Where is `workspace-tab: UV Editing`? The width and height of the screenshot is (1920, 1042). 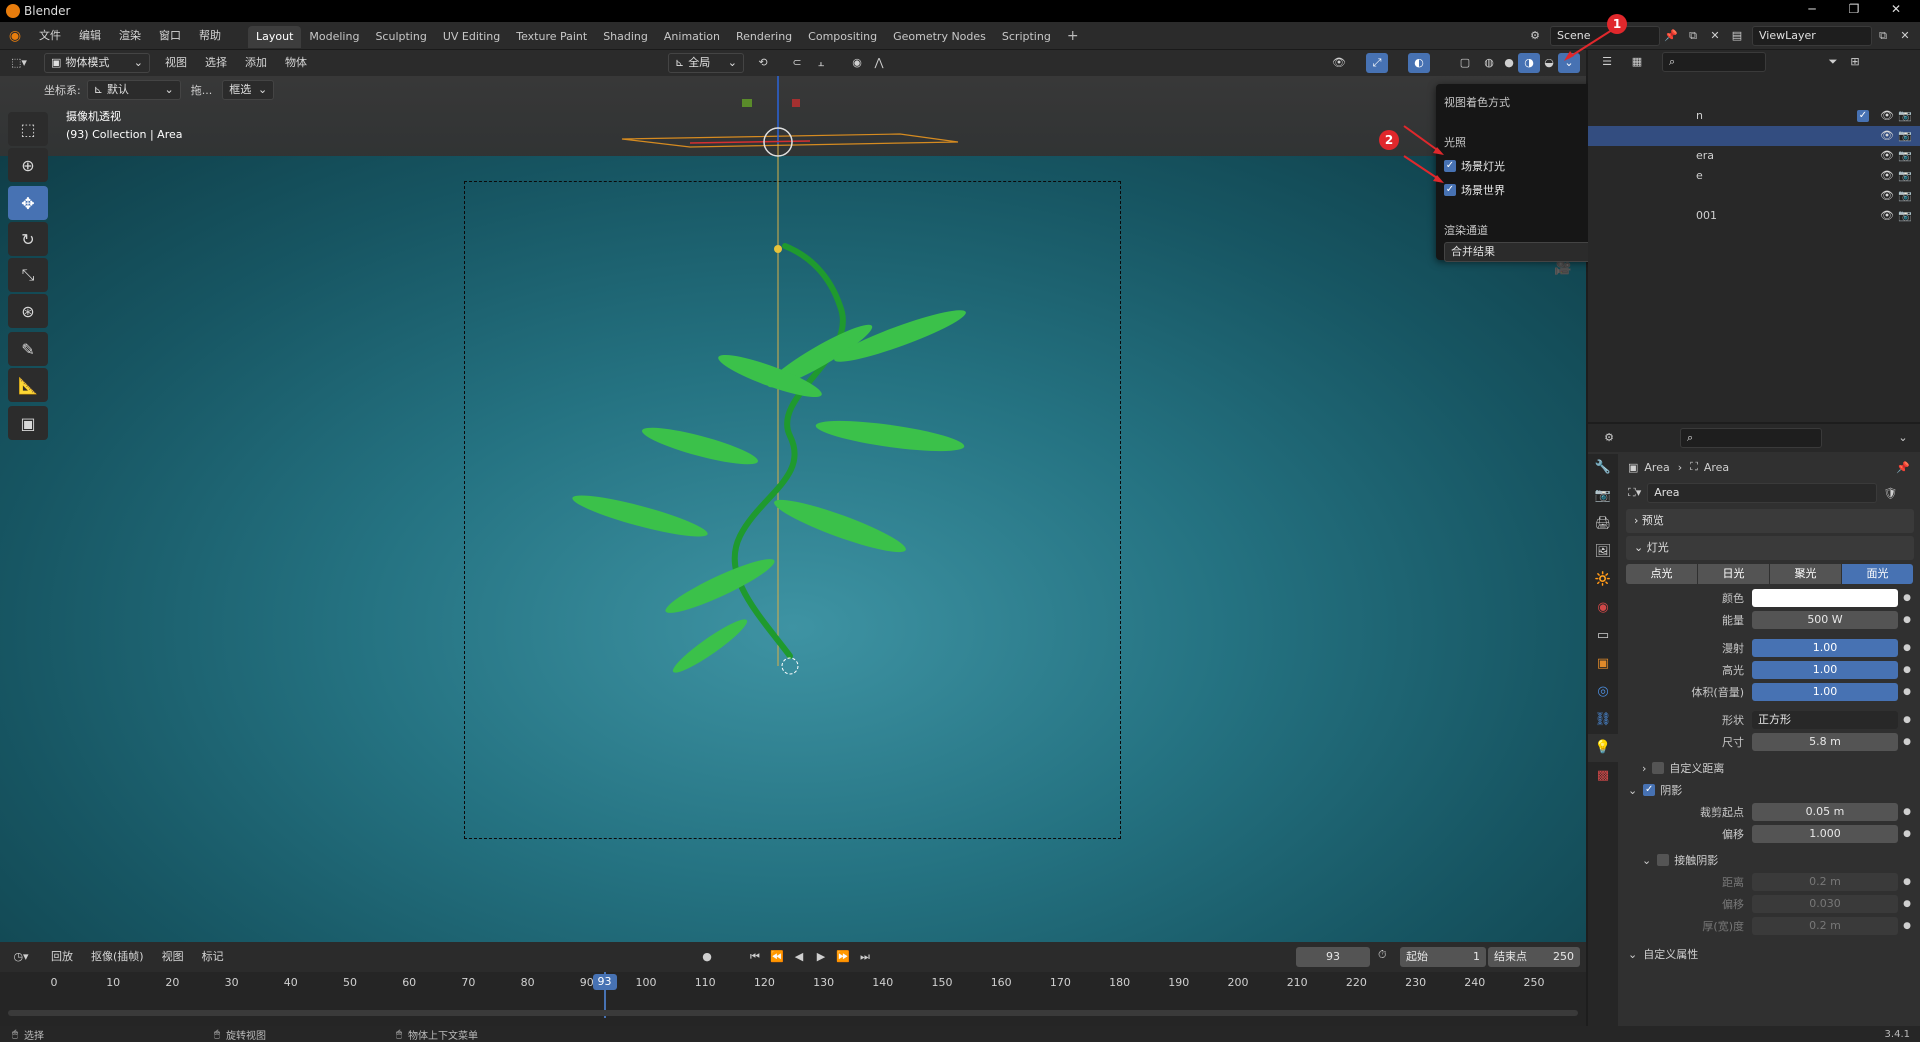 workspace-tab: UV Editing is located at coordinates (471, 37).